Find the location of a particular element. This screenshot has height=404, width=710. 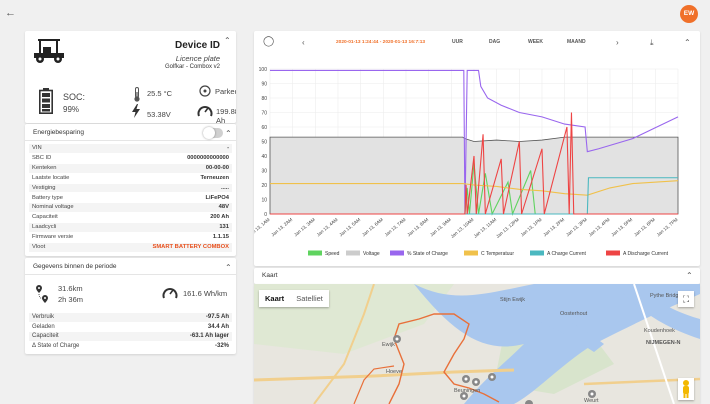

period-value: 34.4 Ah is located at coordinates (218, 326).